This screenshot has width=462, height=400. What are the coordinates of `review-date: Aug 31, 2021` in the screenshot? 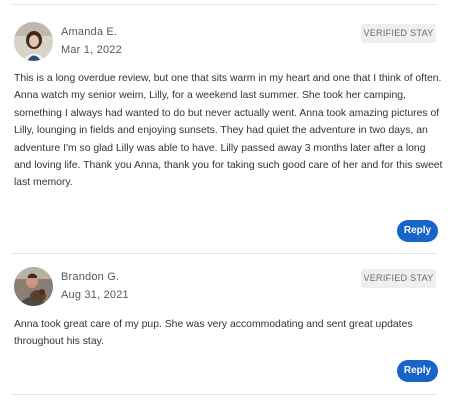 It's located at (95, 295).